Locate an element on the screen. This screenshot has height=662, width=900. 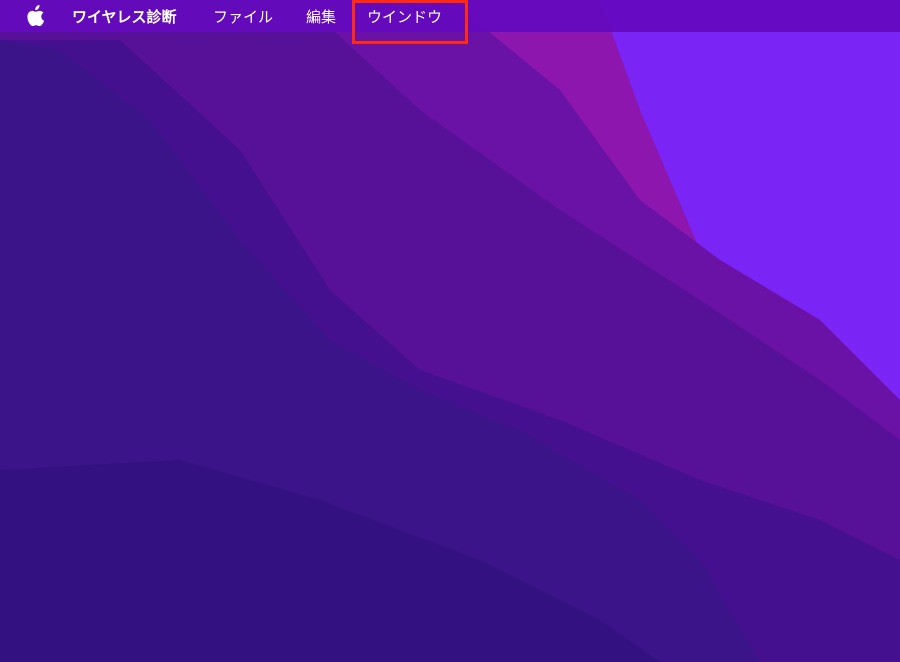
menu-file: ファイル is located at coordinates (243, 16).